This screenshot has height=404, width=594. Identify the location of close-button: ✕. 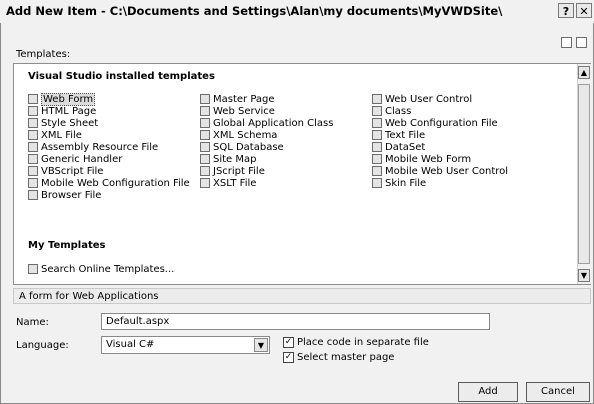
(584, 10).